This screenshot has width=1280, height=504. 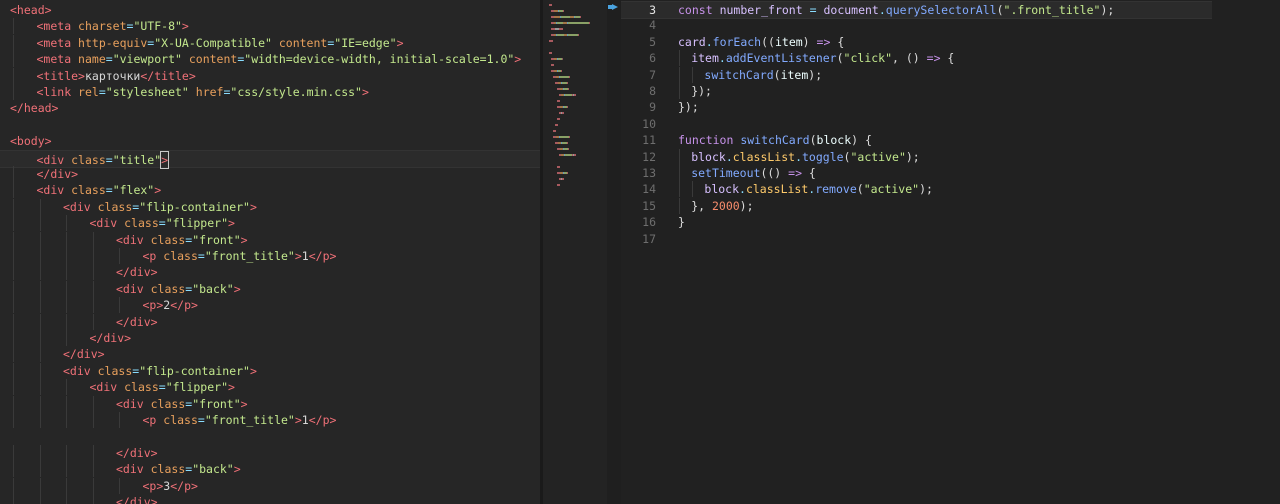 What do you see at coordinates (88, 92) in the screenshot?
I see `code-token: rel` at bounding box center [88, 92].